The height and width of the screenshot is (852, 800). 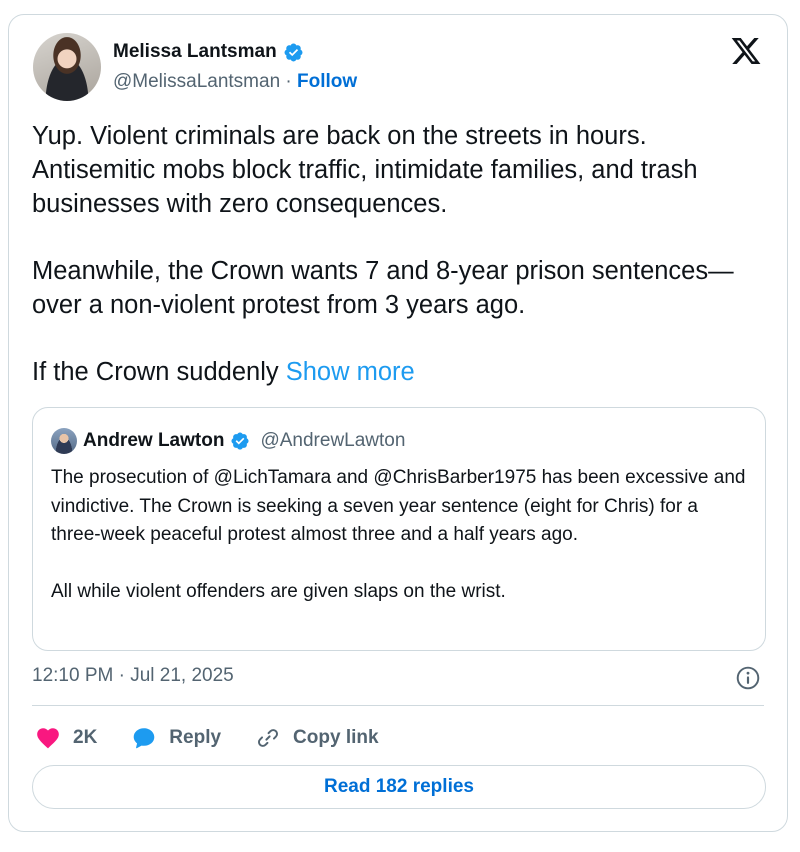 I want to click on like-count: 2K, so click(x=85, y=737).